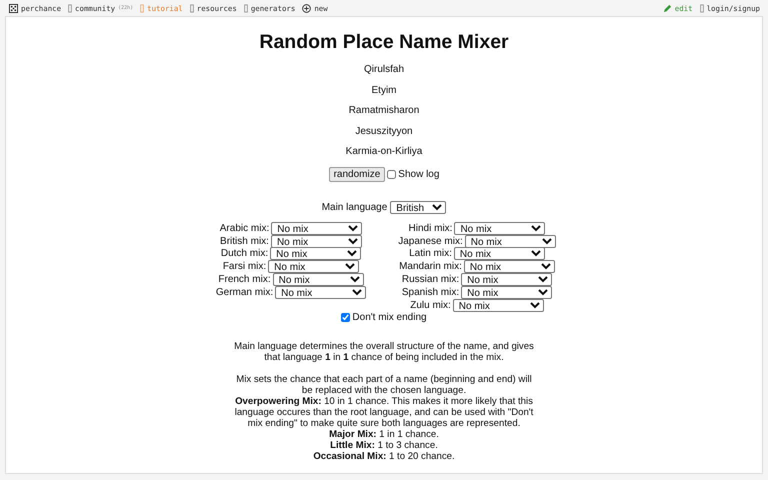 The width and height of the screenshot is (768, 480). Describe the element at coordinates (244, 241) in the screenshot. I see `field-label: British mix:` at that location.